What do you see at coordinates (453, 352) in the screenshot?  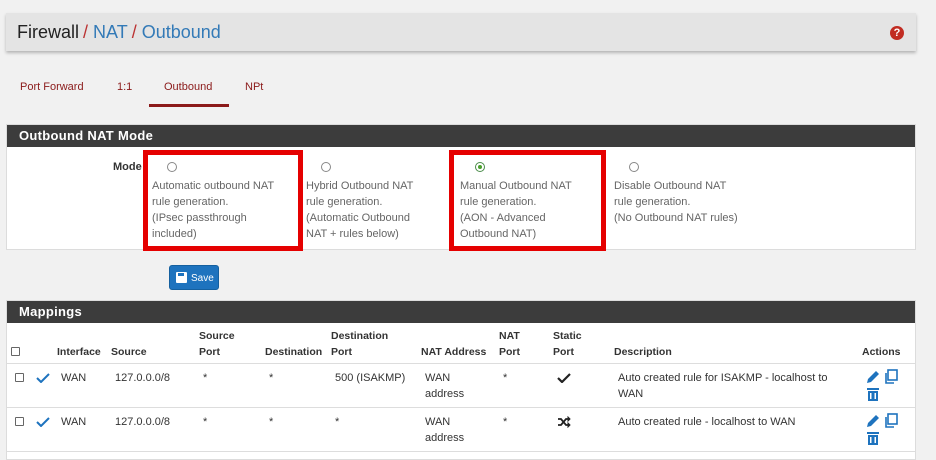 I see `col-nat-address: NAT Address` at bounding box center [453, 352].